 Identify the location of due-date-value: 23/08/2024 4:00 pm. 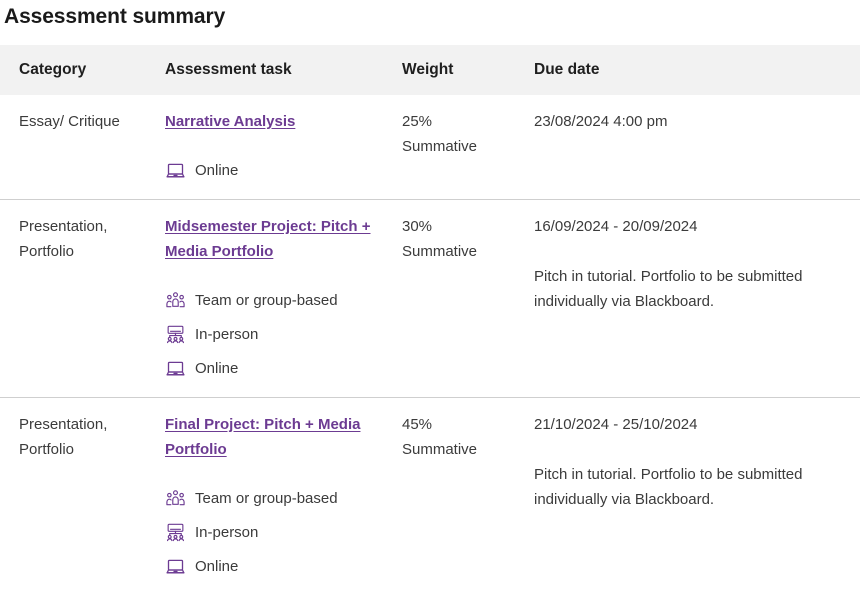
(686, 121).